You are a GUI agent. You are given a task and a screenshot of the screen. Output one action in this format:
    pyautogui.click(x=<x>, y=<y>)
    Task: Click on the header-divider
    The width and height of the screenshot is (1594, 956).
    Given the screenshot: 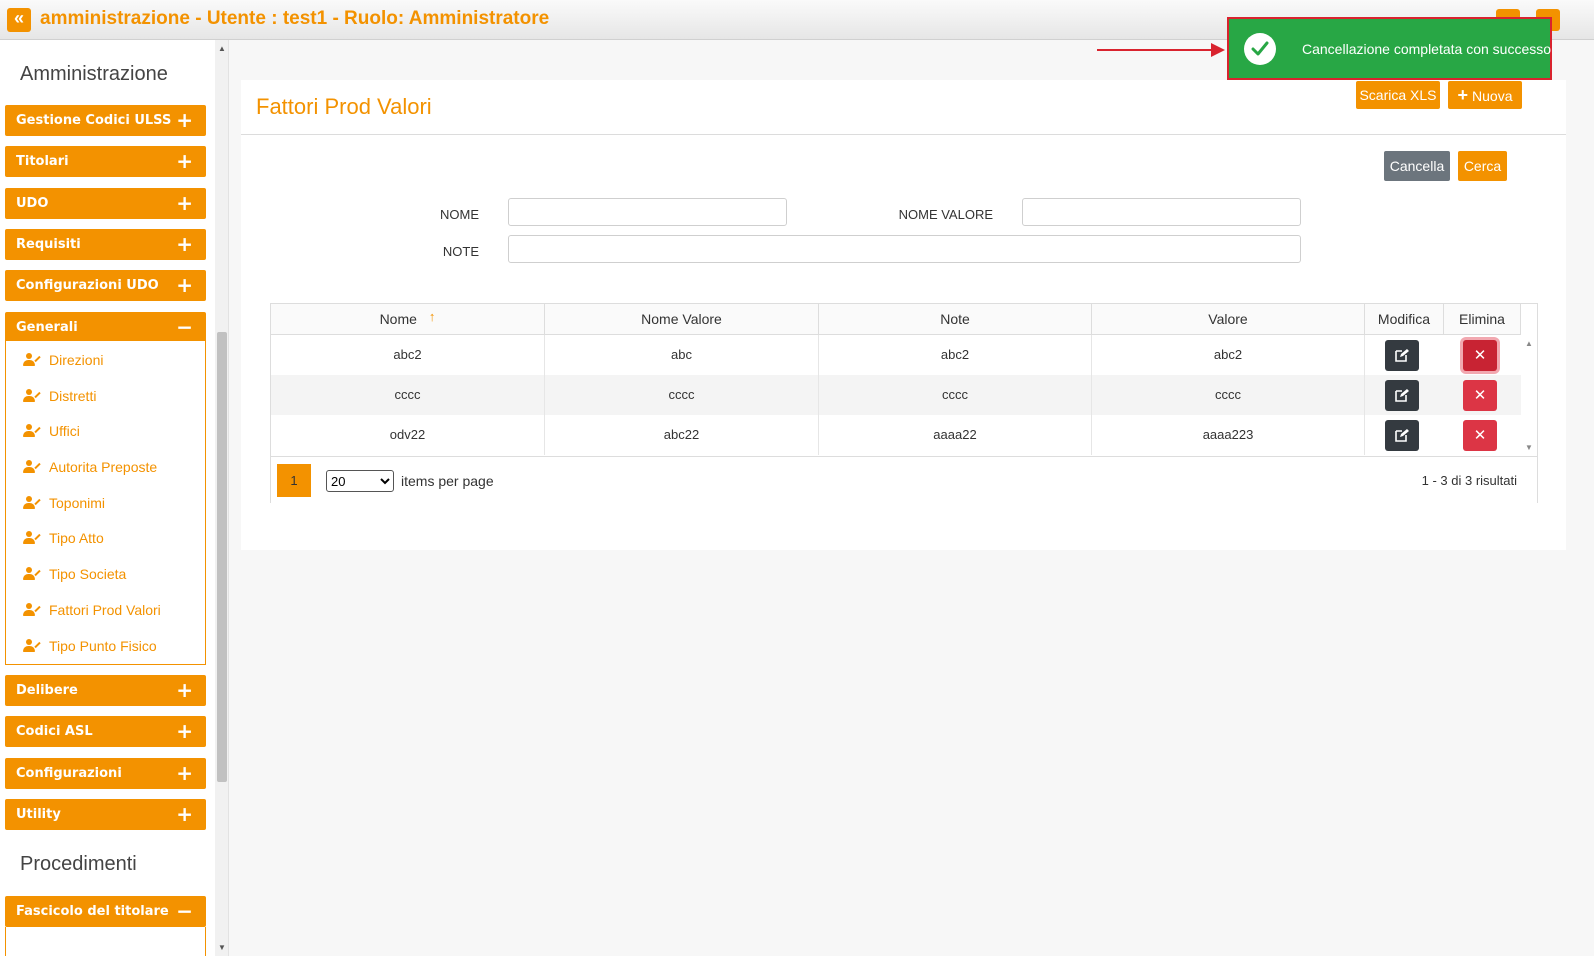 What is the action you would take?
    pyautogui.click(x=903, y=134)
    